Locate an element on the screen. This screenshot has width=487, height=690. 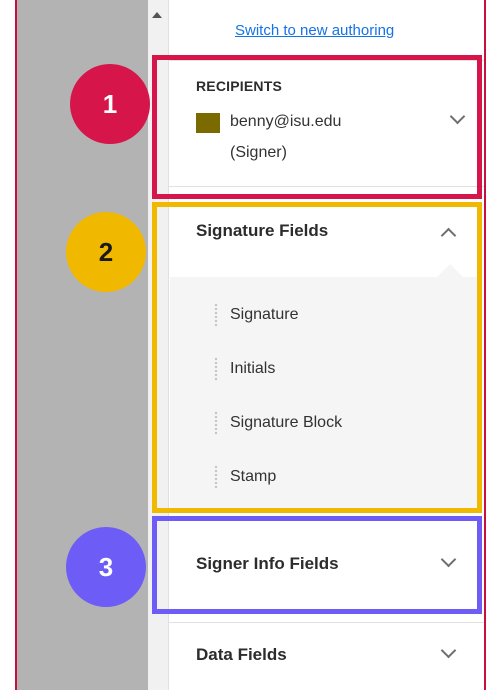
step-badge-2: 2 is located at coordinates (106, 252).